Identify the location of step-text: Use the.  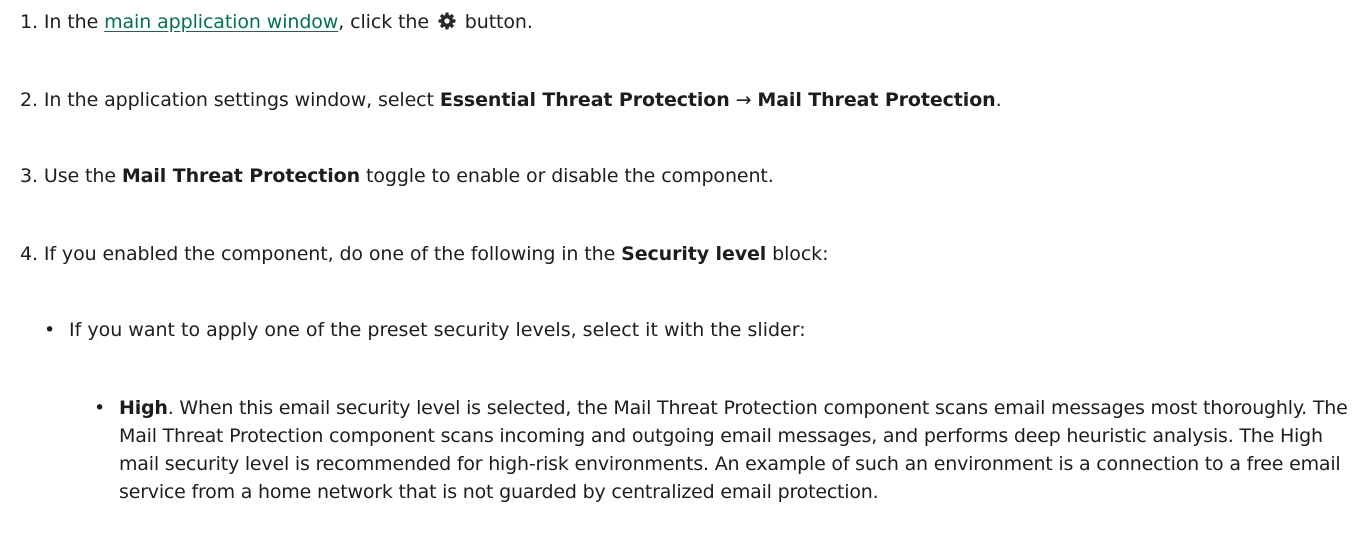
(82, 176).